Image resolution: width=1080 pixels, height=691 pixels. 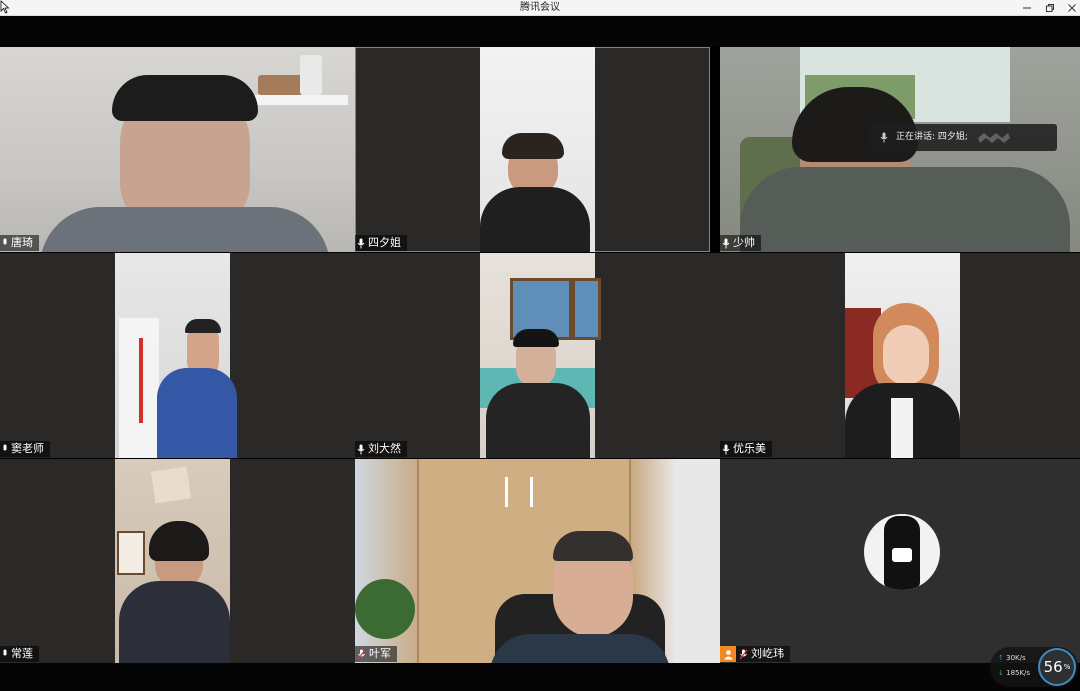 What do you see at coordinates (540, 31) in the screenshot?
I see `top-toolbar-area` at bounding box center [540, 31].